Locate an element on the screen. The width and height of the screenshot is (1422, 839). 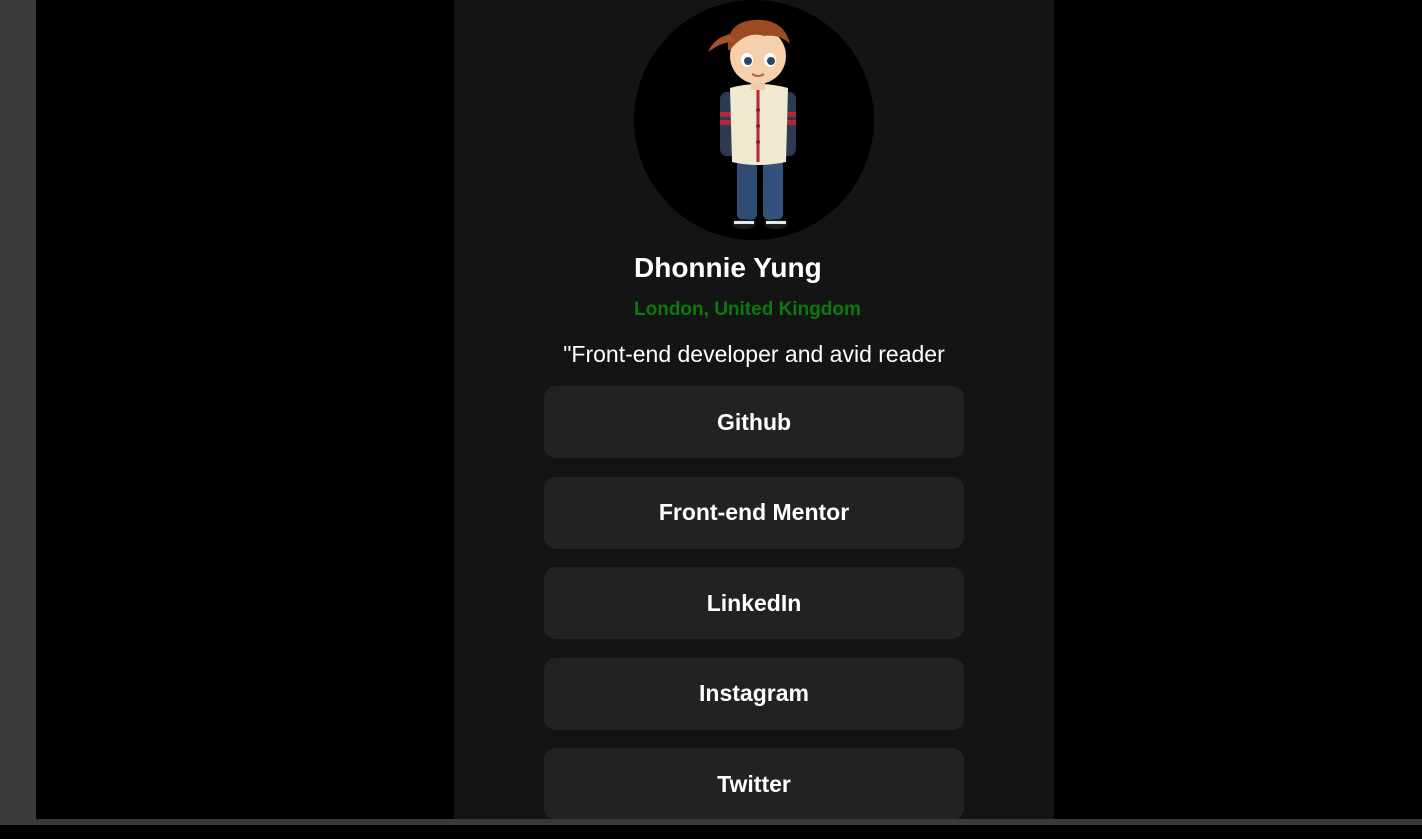
github-link-button: Github is located at coordinates (754, 422).